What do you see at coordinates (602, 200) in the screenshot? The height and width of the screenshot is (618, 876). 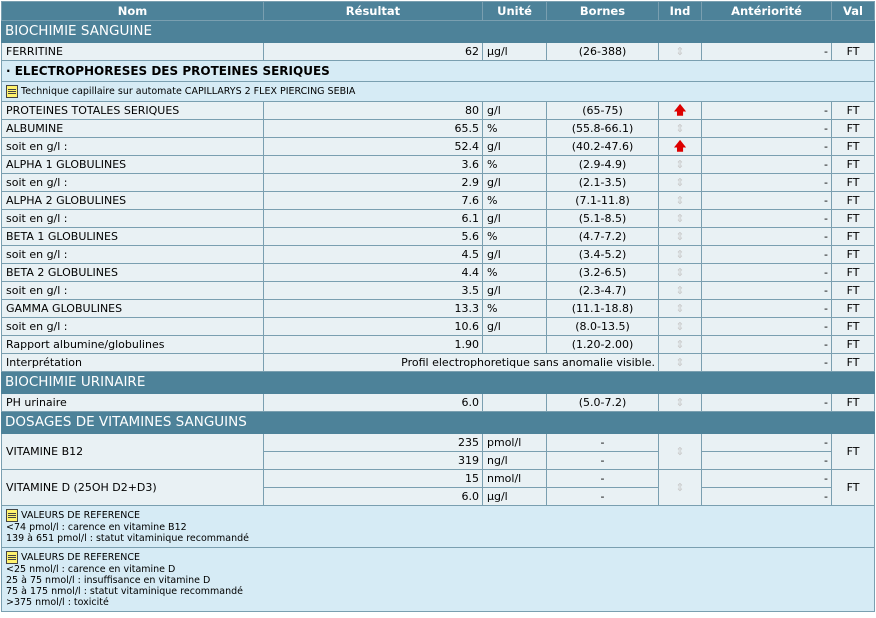 I see `row-bornes: (7.1-11.8)` at bounding box center [602, 200].